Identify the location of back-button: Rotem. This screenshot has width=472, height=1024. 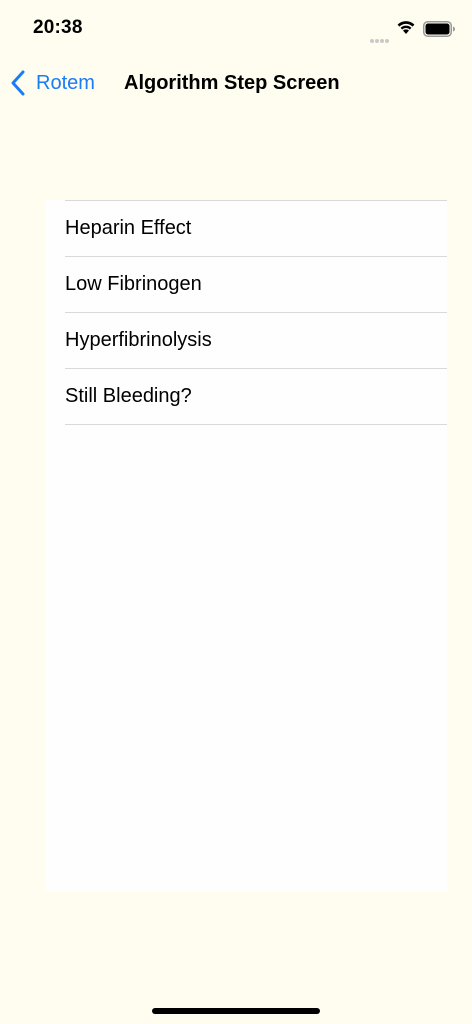
(52, 83).